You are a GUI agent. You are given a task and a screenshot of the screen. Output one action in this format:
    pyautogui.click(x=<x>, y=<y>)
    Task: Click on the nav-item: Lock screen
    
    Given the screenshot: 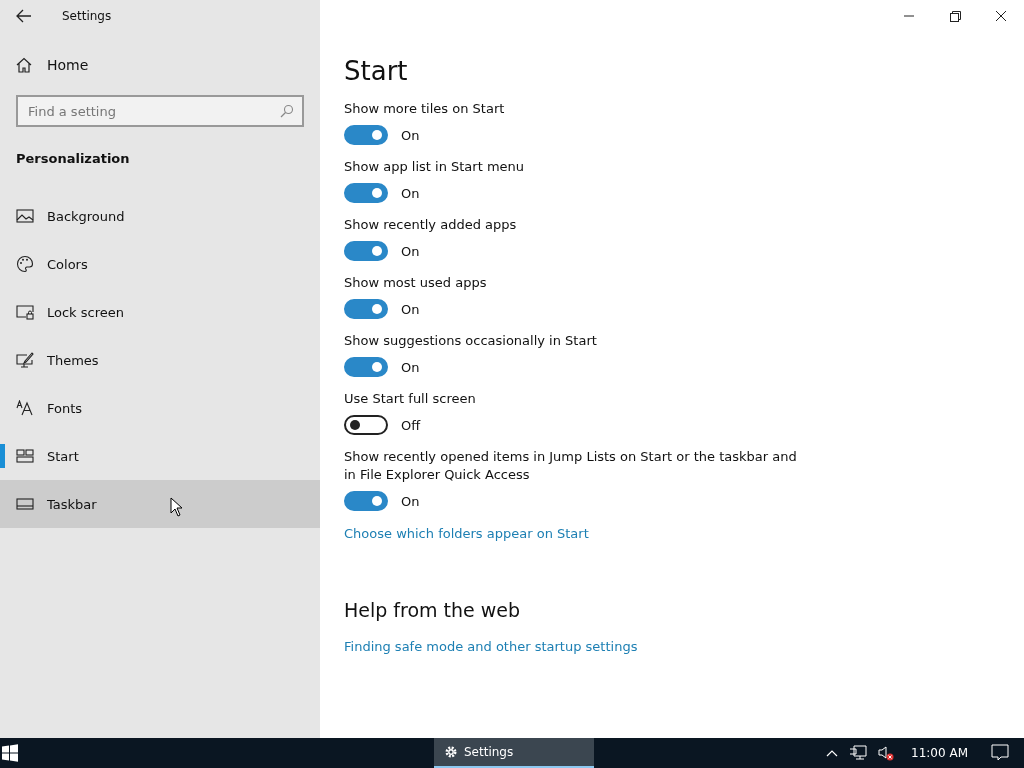 What is the action you would take?
    pyautogui.click(x=160, y=312)
    